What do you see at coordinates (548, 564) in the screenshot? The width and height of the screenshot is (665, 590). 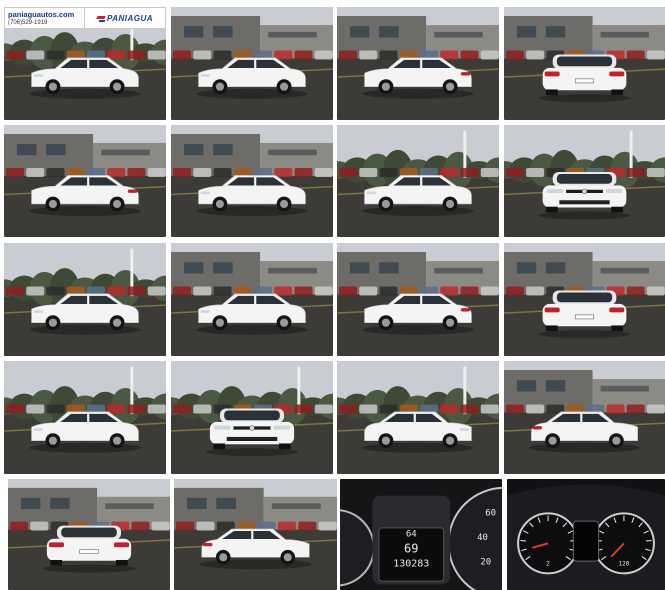 I see `tachometer-label: 2` at bounding box center [548, 564].